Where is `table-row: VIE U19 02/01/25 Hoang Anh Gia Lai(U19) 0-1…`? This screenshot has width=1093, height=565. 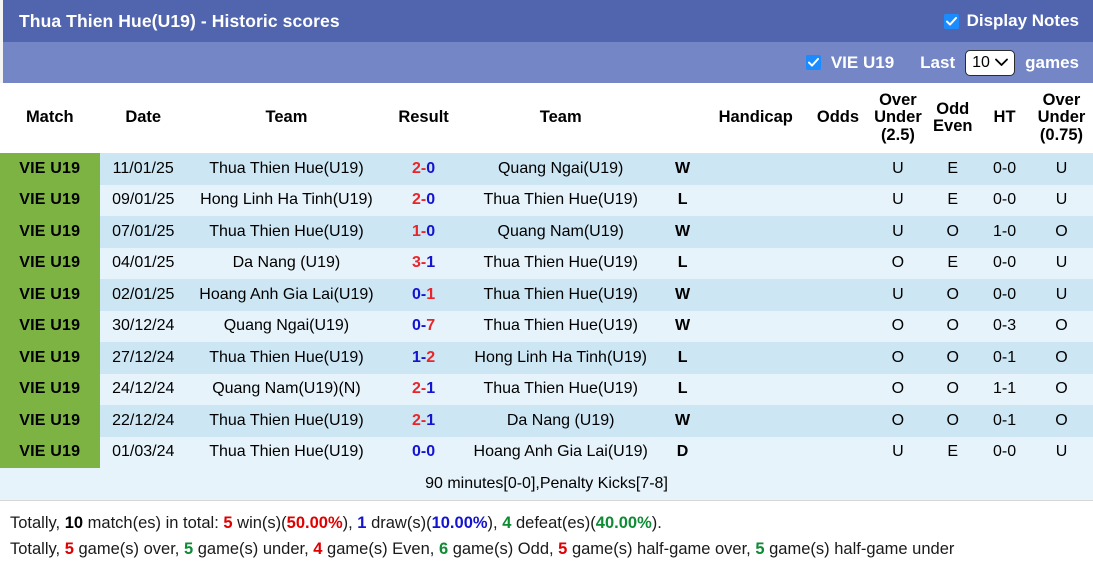 table-row: VIE U19 02/01/25 Hoang Anh Gia Lai(U19) 0-1… is located at coordinates (546, 295).